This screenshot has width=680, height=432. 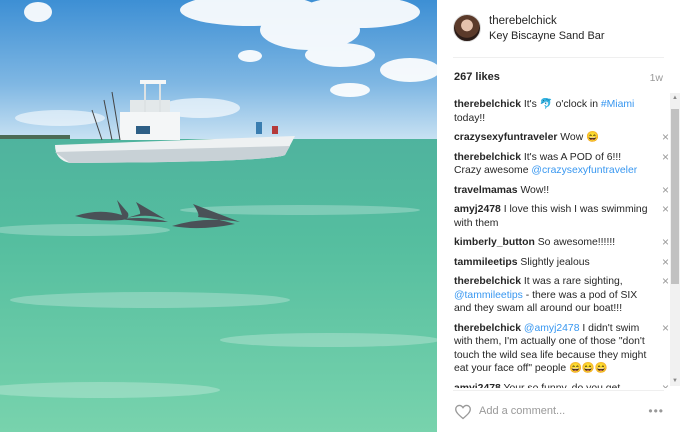 What do you see at coordinates (477, 77) in the screenshot?
I see `likes-count: 267 likes` at bounding box center [477, 77].